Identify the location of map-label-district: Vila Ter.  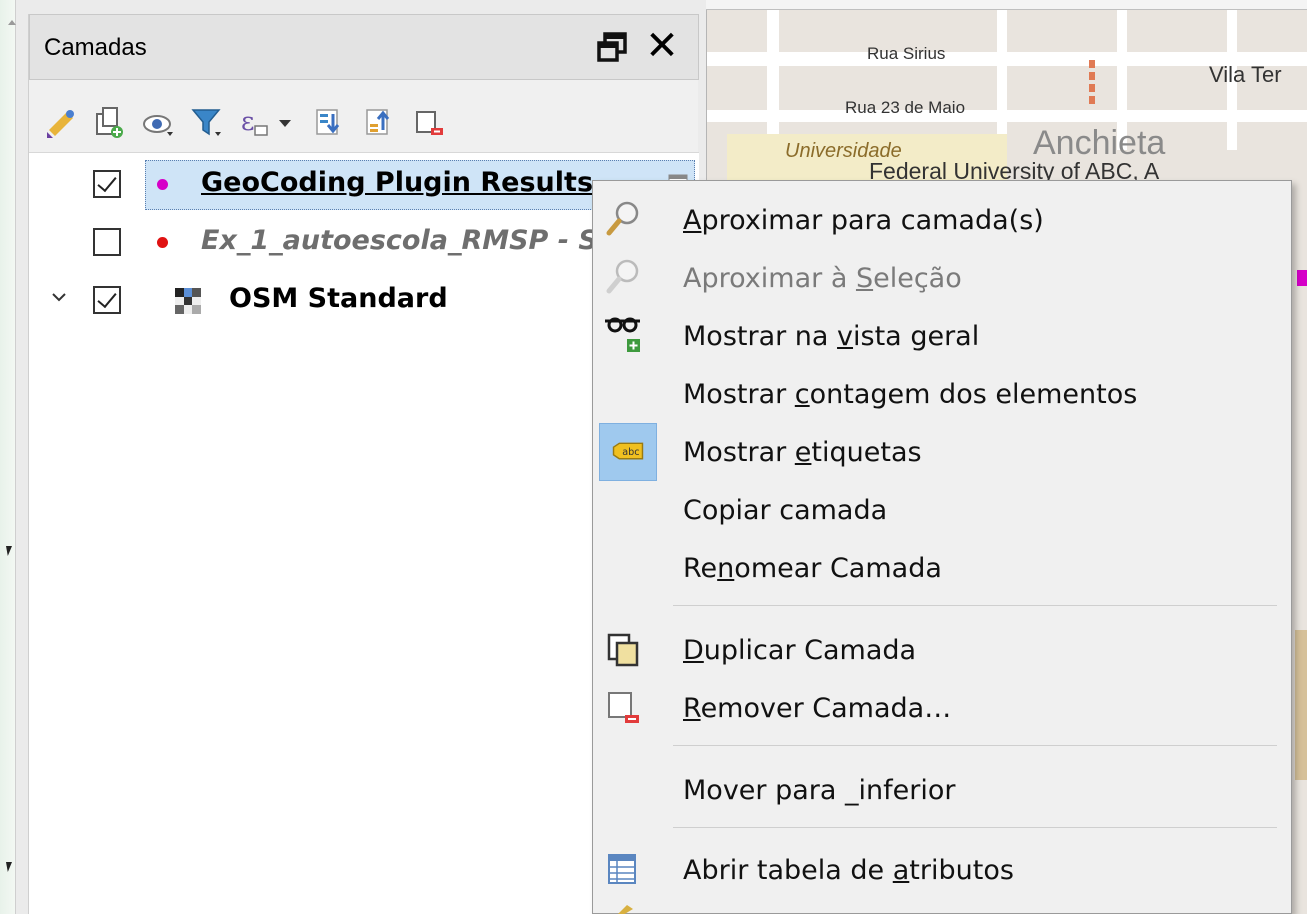
(1245, 74).